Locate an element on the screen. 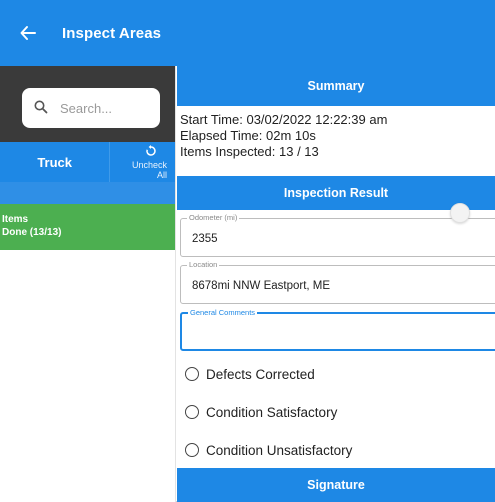 The width and height of the screenshot is (495, 502). location-value: 8678mi NNW Eastport, ME is located at coordinates (261, 286).